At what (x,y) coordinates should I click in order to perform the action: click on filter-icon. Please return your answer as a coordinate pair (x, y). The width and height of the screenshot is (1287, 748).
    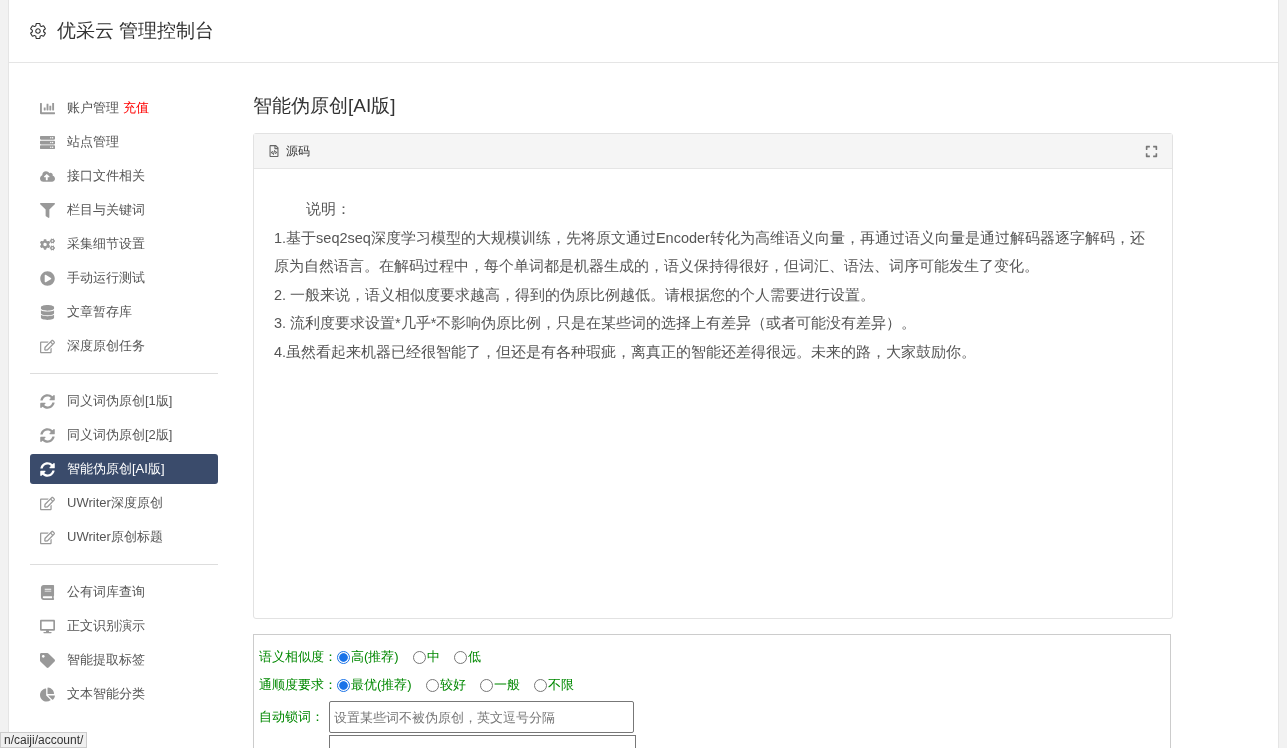
    Looking at the image, I should click on (47, 210).